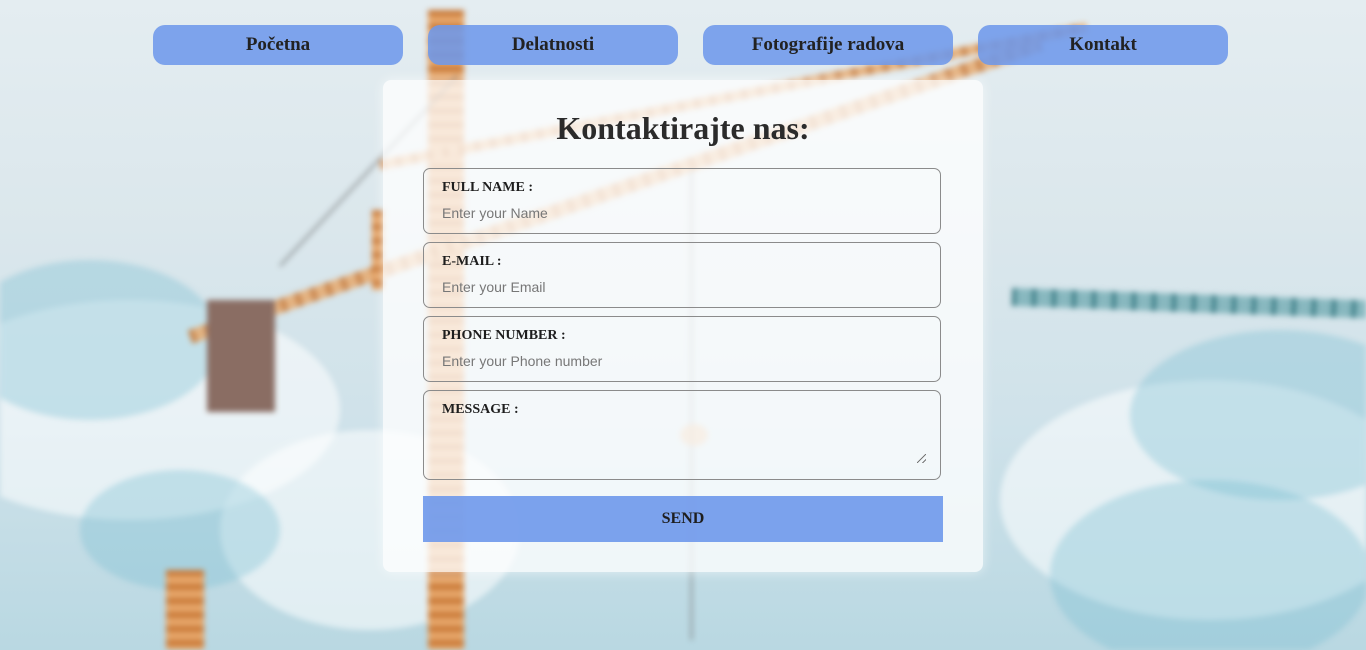 This screenshot has height=650, width=1366. Describe the element at coordinates (683, 128) in the screenshot. I see `contact-form-title: Kontaktirajte nas:` at that location.